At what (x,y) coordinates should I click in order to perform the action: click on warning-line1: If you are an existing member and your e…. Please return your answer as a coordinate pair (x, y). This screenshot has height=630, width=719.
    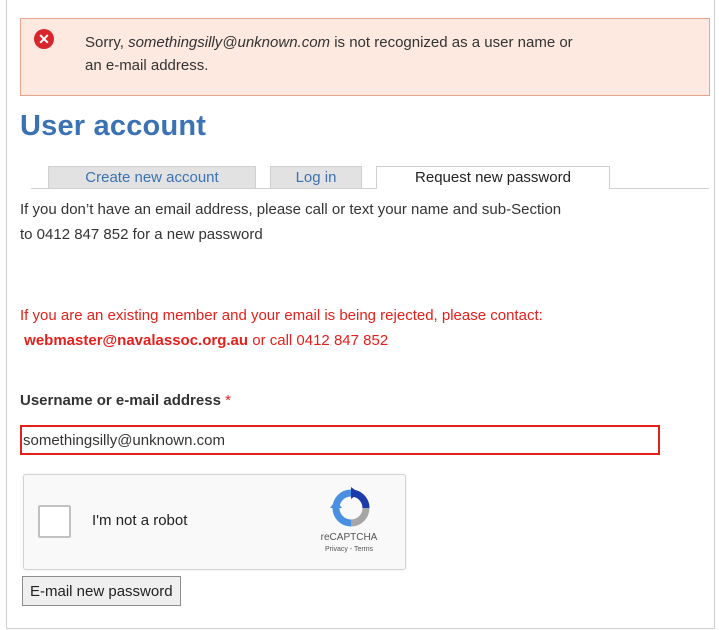
    Looking at the image, I should click on (281, 315).